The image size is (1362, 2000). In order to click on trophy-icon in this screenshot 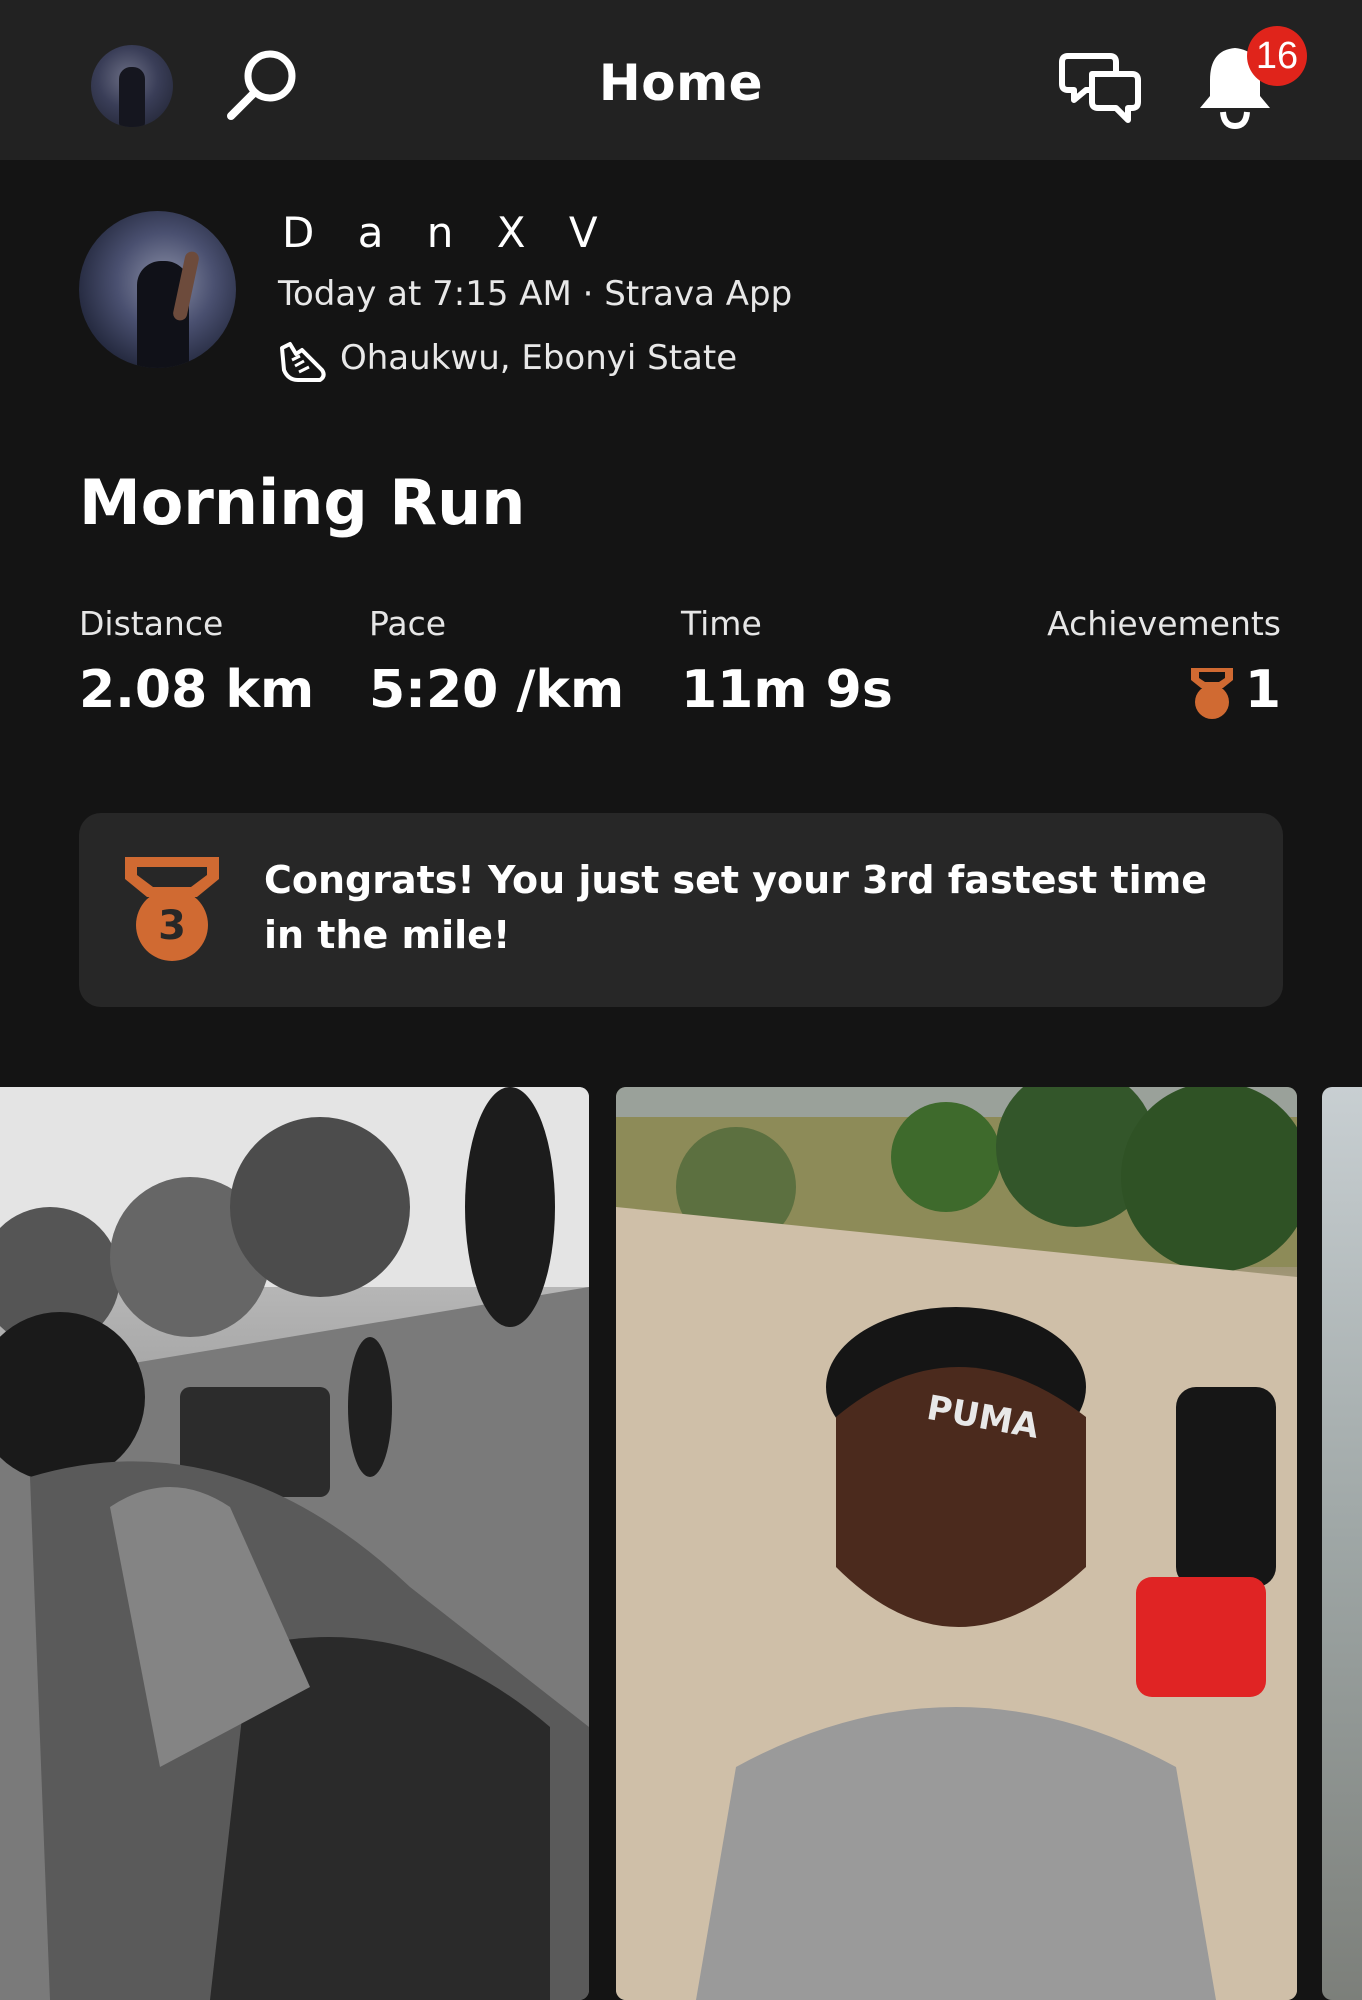, I will do `click(1212, 693)`.